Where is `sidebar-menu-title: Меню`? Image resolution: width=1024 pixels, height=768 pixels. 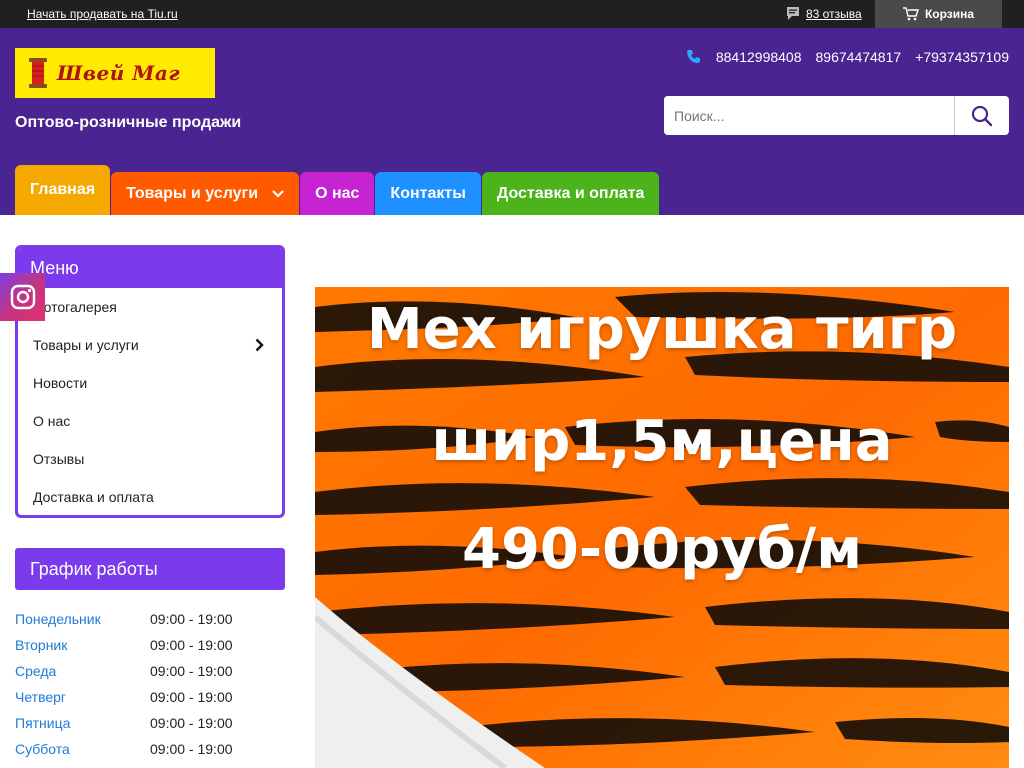 sidebar-menu-title: Меню is located at coordinates (150, 268).